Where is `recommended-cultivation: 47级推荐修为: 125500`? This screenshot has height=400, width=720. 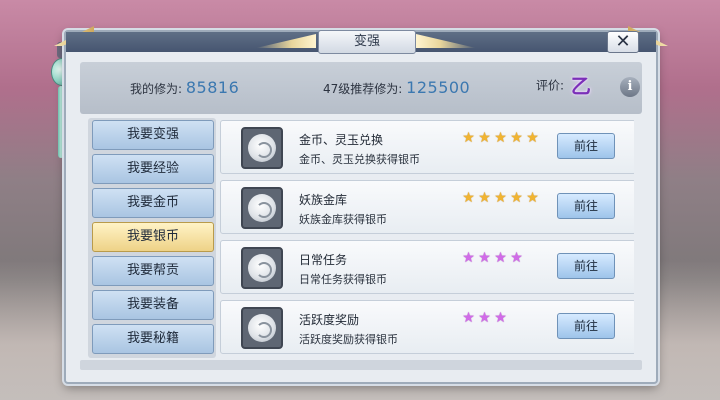 recommended-cultivation: 47级推荐修为: 125500 is located at coordinates (396, 87).